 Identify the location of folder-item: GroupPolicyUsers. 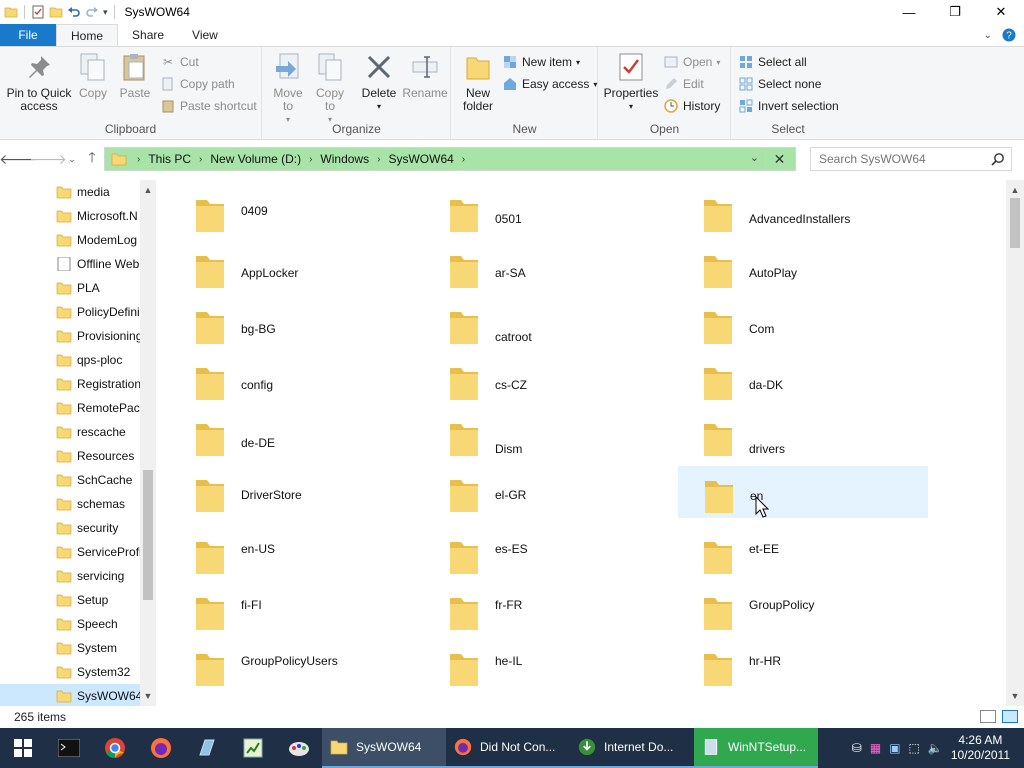
(295, 666).